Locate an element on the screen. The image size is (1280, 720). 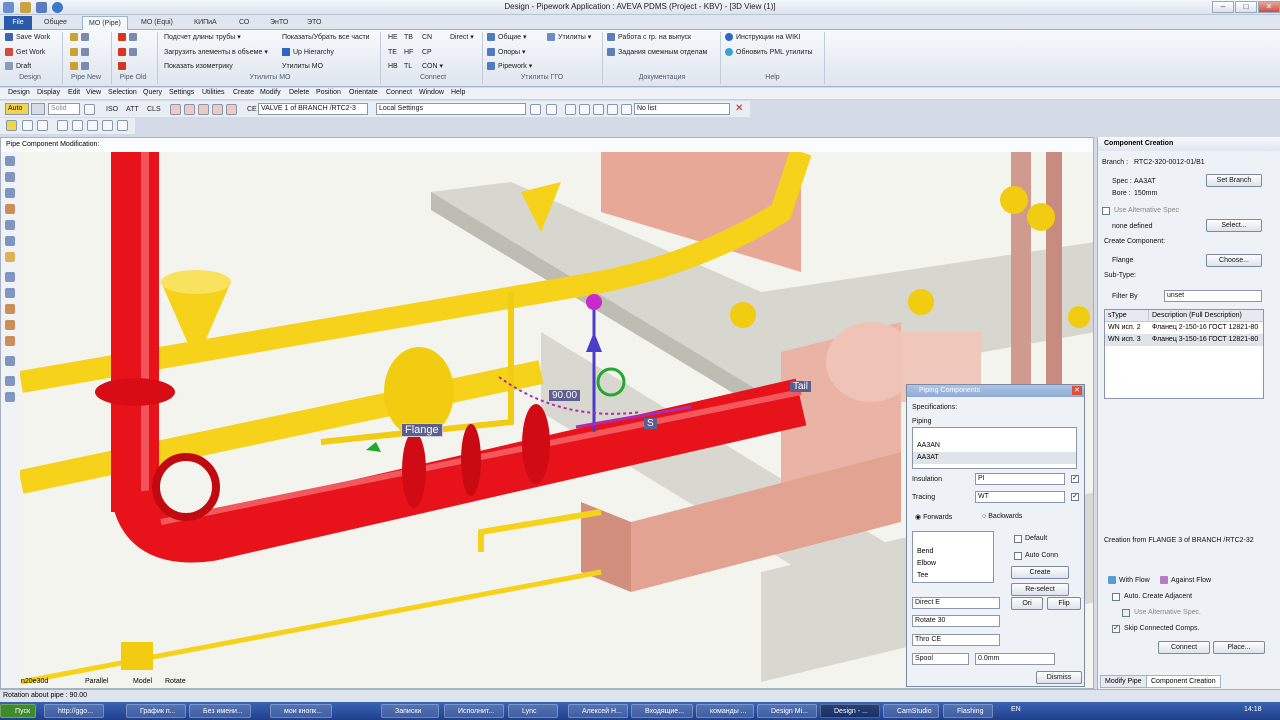
connect-con: CON ▾ is located at coordinates (432, 66).